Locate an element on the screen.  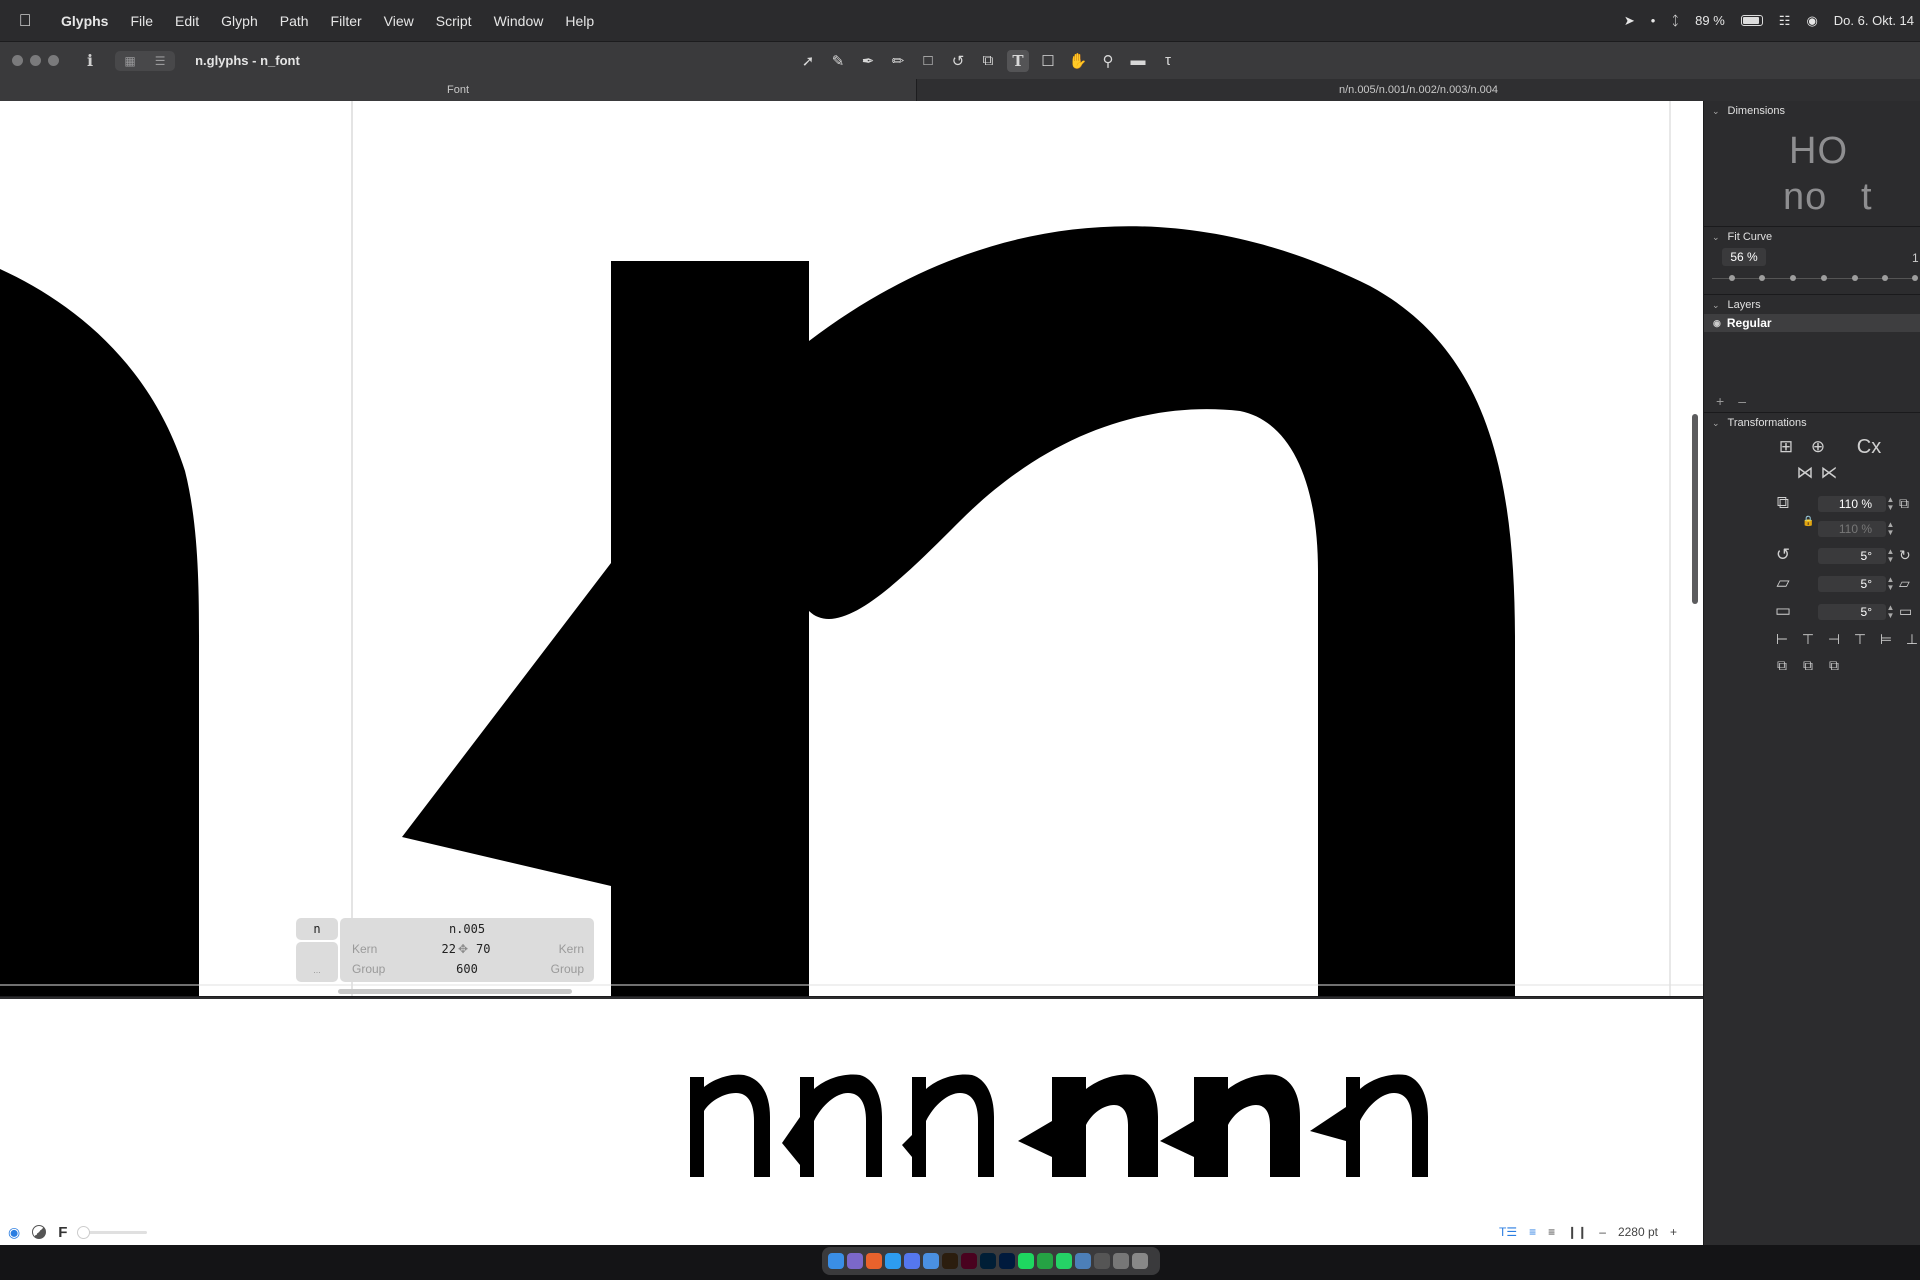
menu-filter: Filter is located at coordinates (346, 21).